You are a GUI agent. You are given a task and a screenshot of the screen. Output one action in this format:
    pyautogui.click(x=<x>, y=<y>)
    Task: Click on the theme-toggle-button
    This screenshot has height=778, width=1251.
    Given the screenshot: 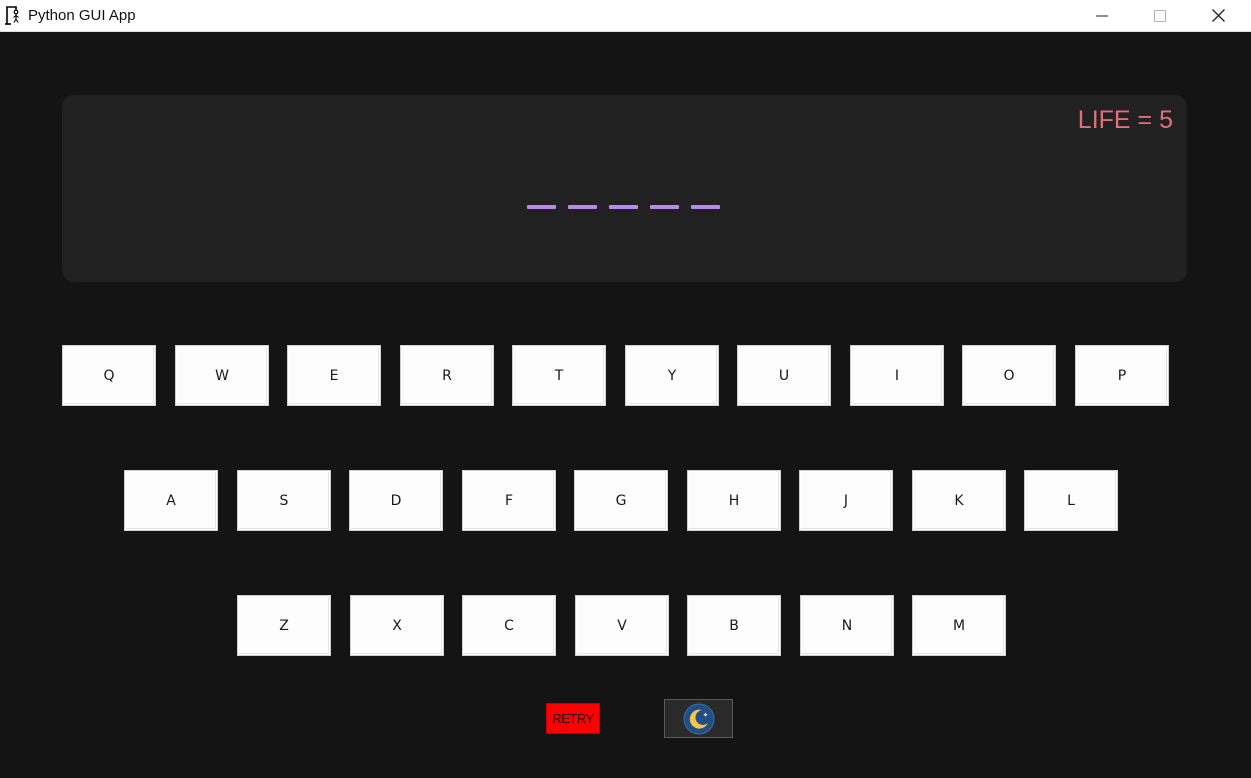 What is the action you would take?
    pyautogui.click(x=698, y=718)
    